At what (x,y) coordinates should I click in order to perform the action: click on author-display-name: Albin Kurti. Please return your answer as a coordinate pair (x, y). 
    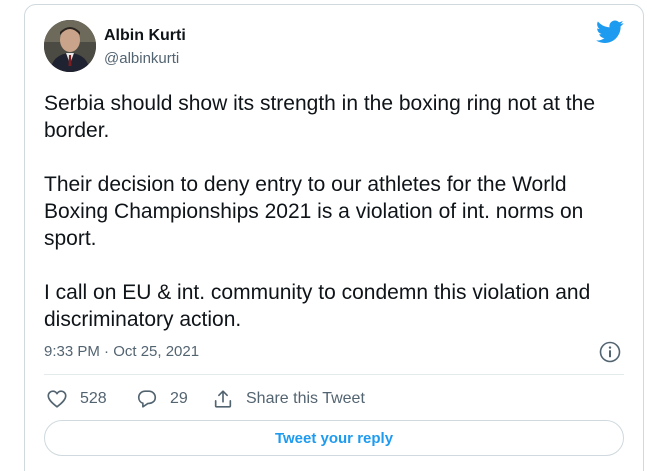
    Looking at the image, I should click on (145, 36).